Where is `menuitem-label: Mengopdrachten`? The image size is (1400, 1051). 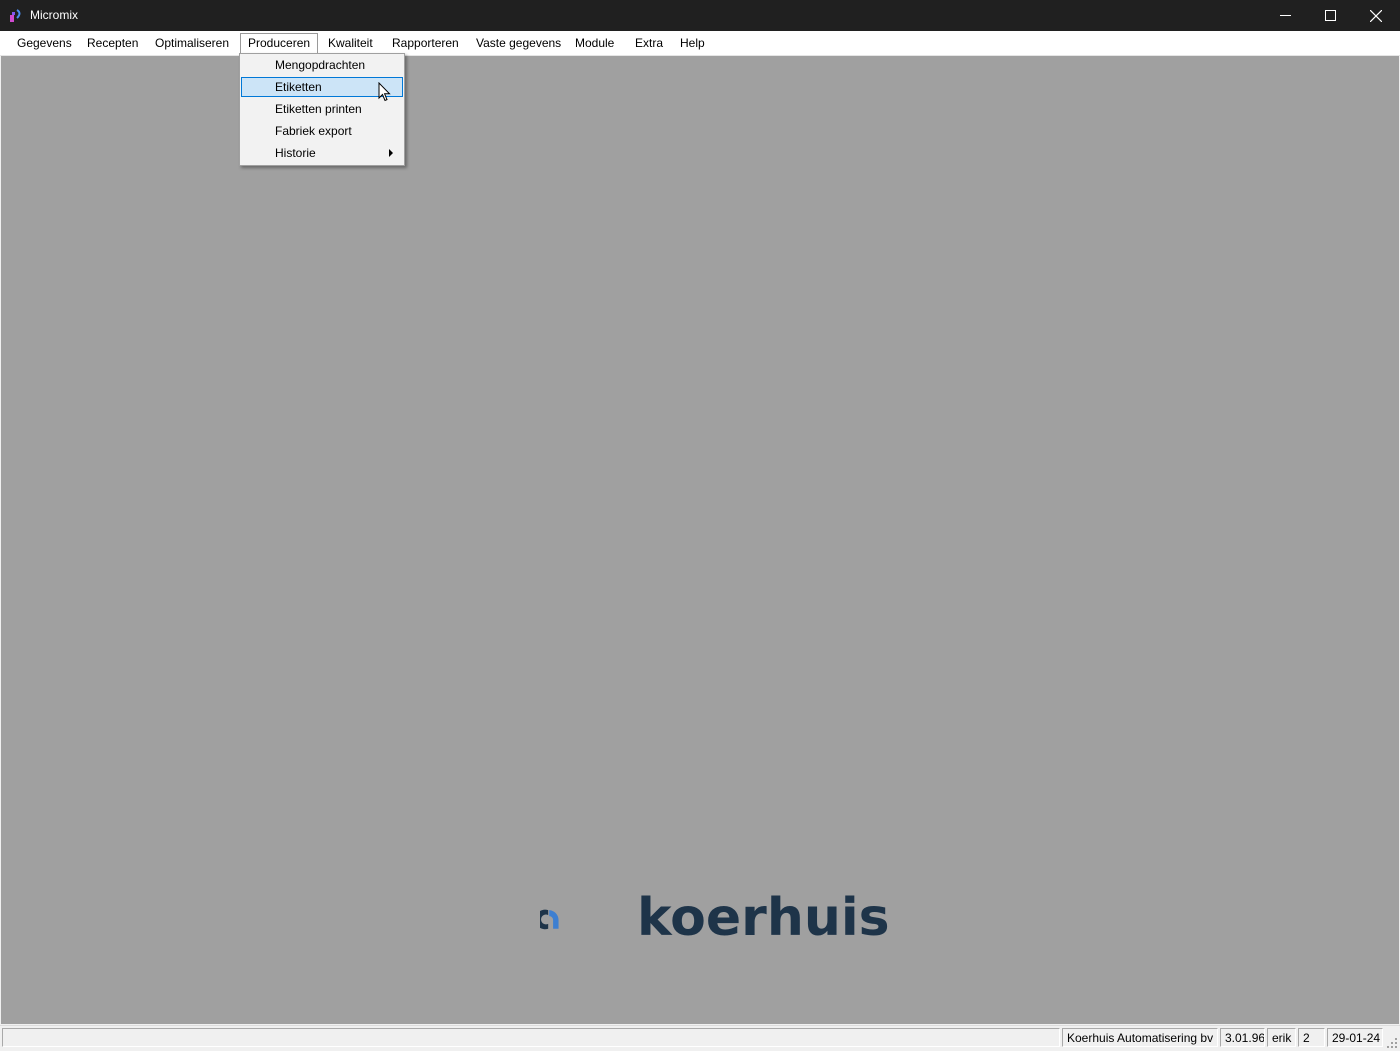
menuitem-label: Mengopdrachten is located at coordinates (320, 65).